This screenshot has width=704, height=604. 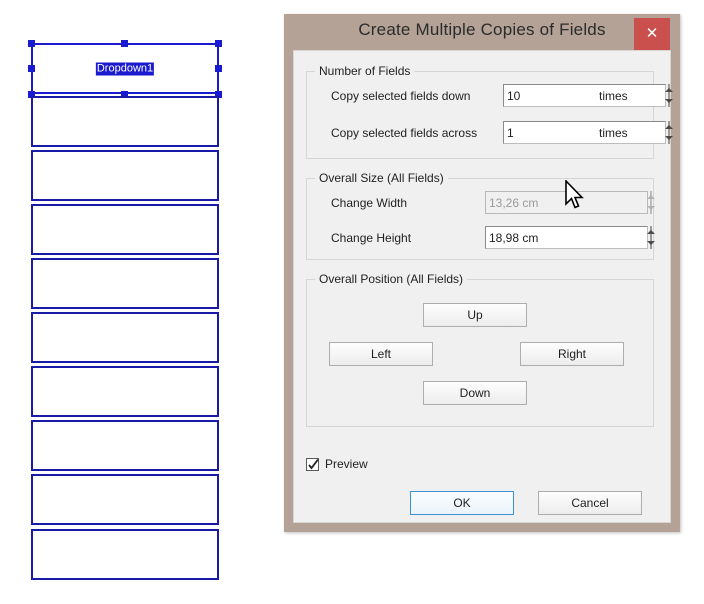 I want to click on move-right-button: Right, so click(x=572, y=354).